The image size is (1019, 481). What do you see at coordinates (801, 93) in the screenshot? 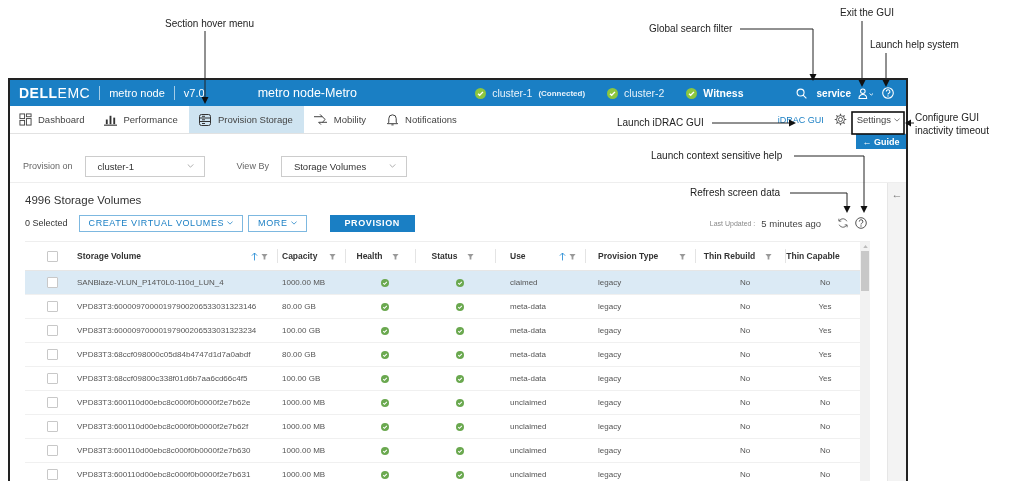
I see `search-icon` at bounding box center [801, 93].